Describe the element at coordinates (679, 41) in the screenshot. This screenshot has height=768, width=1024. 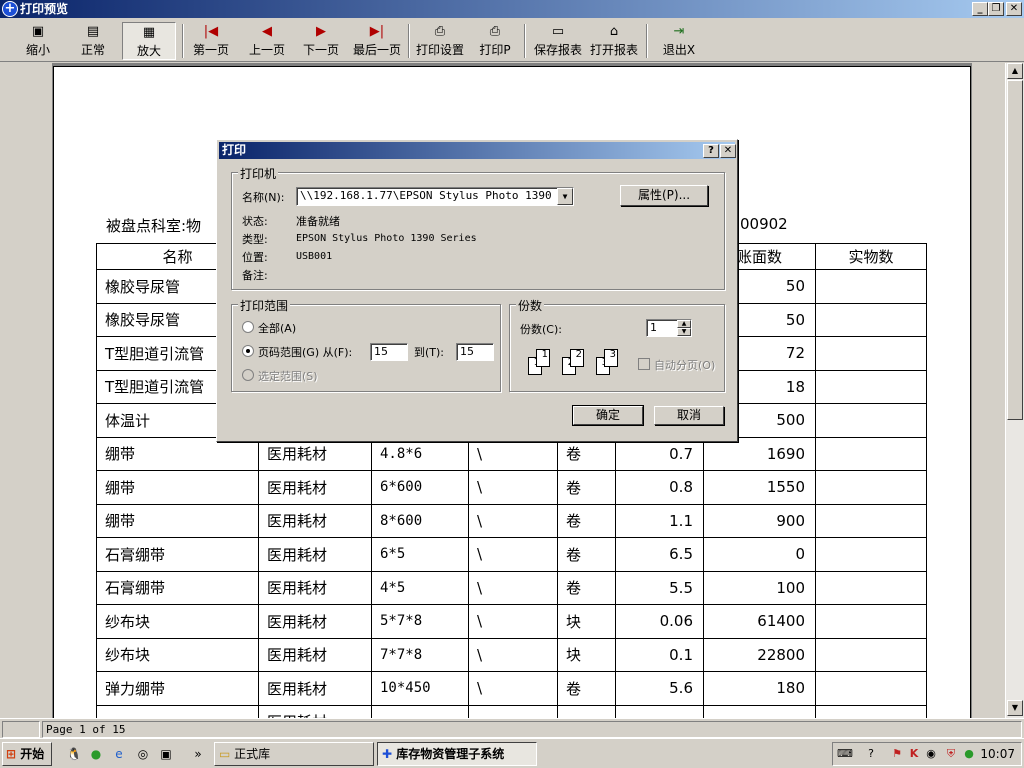
I see `exit-button: ⇥ 退出X` at that location.